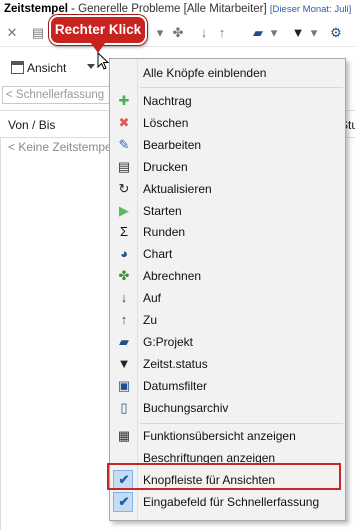  What do you see at coordinates (310, 9) in the screenshot?
I see `window-title-filter: [Dieser Monat: Juli]` at bounding box center [310, 9].